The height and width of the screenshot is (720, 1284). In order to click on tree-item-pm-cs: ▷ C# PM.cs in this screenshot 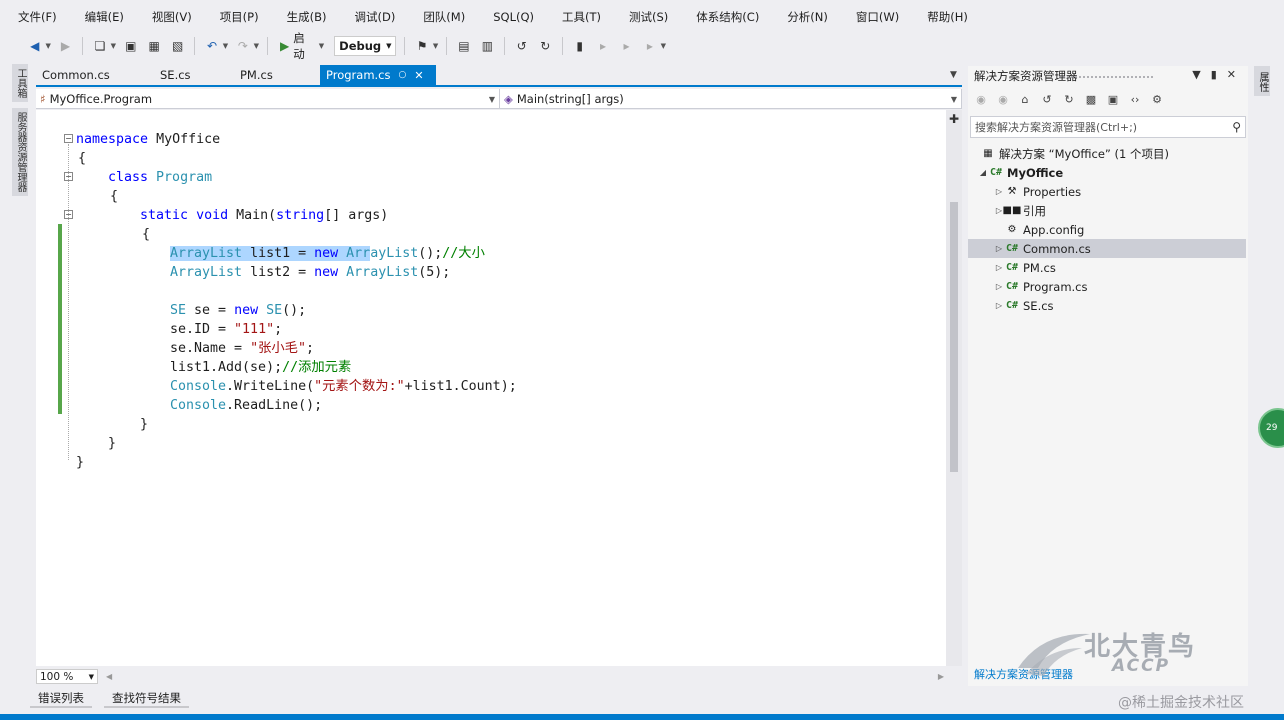, I will do `click(1107, 267)`.